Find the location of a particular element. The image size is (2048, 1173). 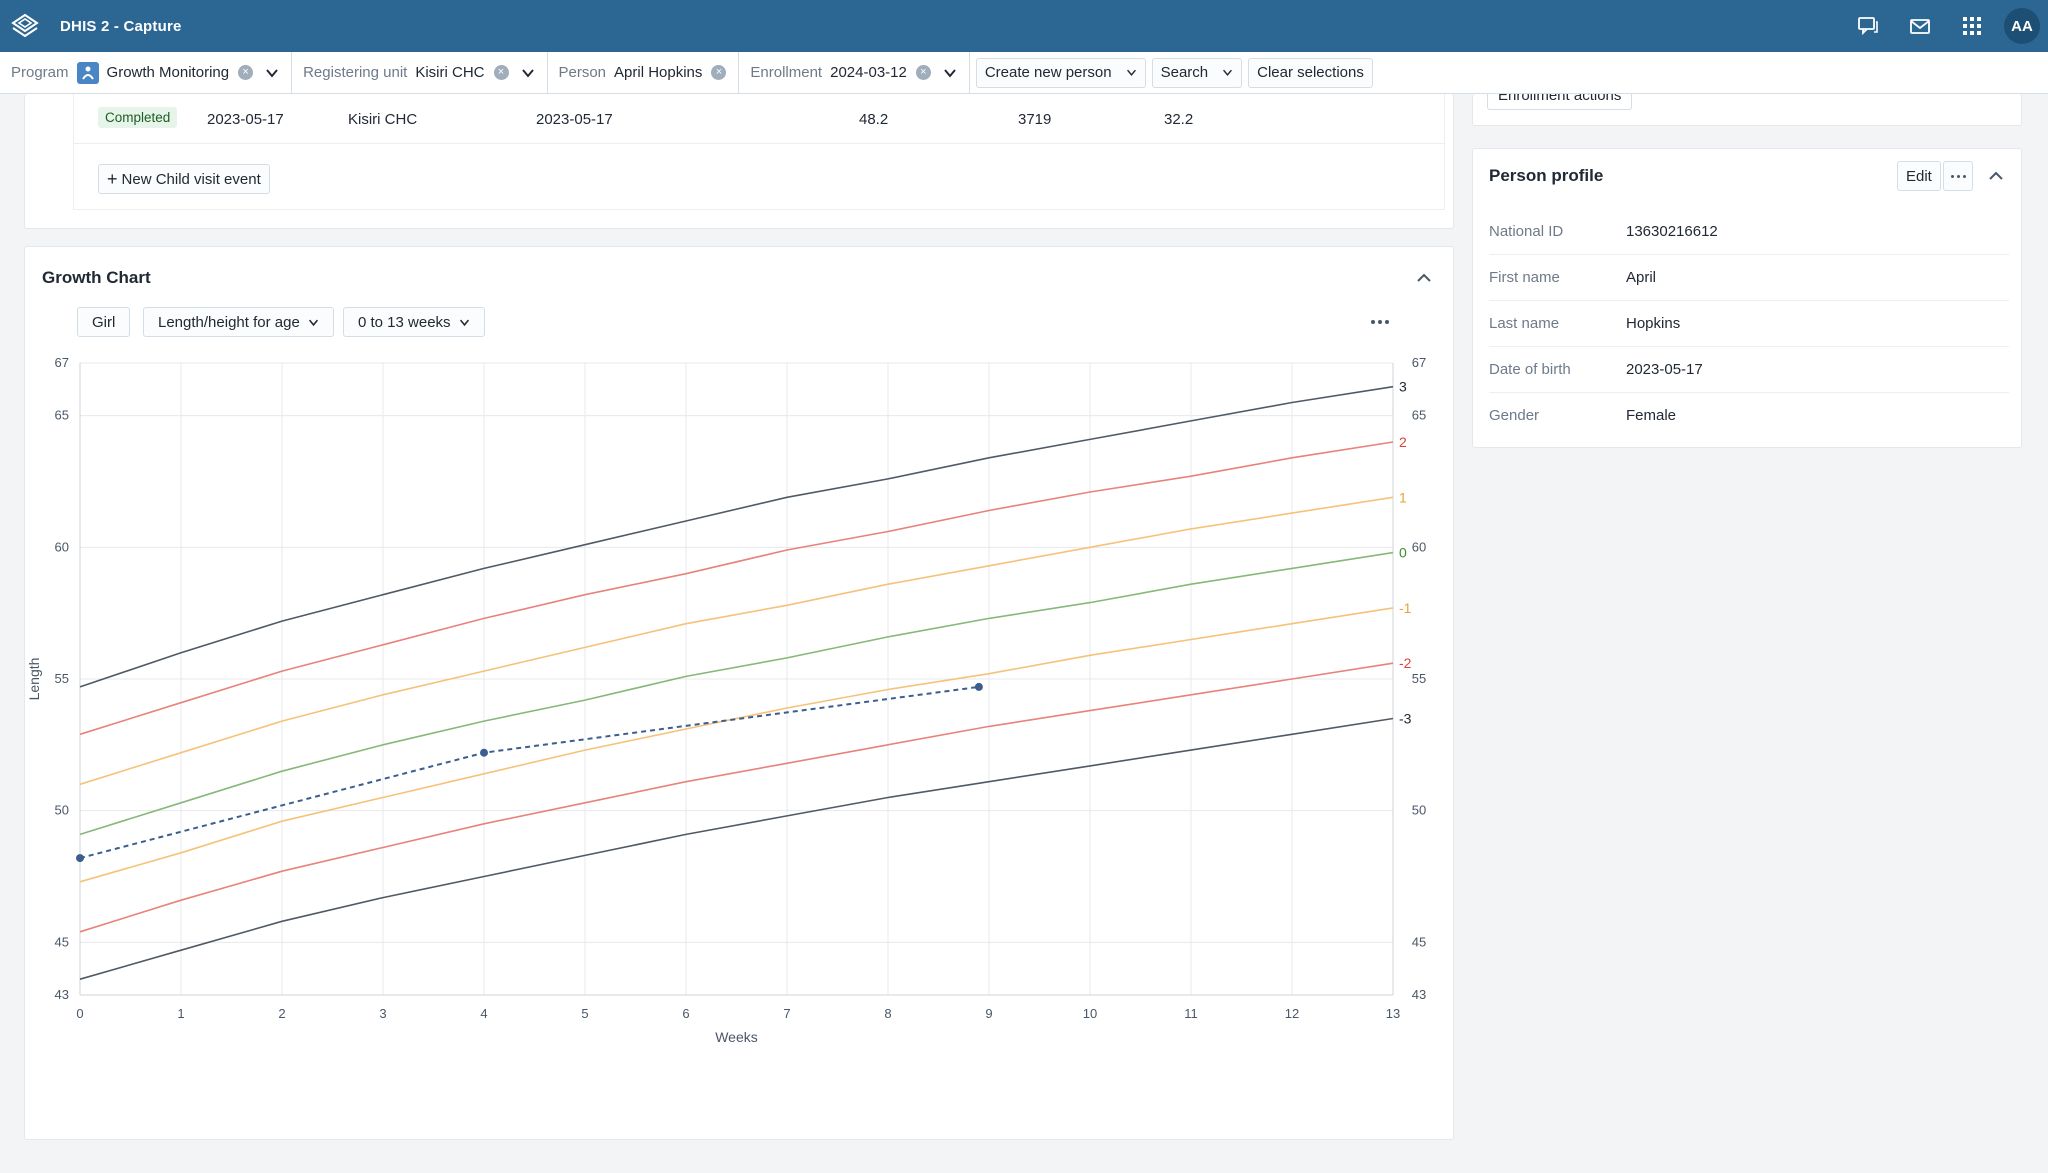

field-value: 13630216612 is located at coordinates (1672, 231).